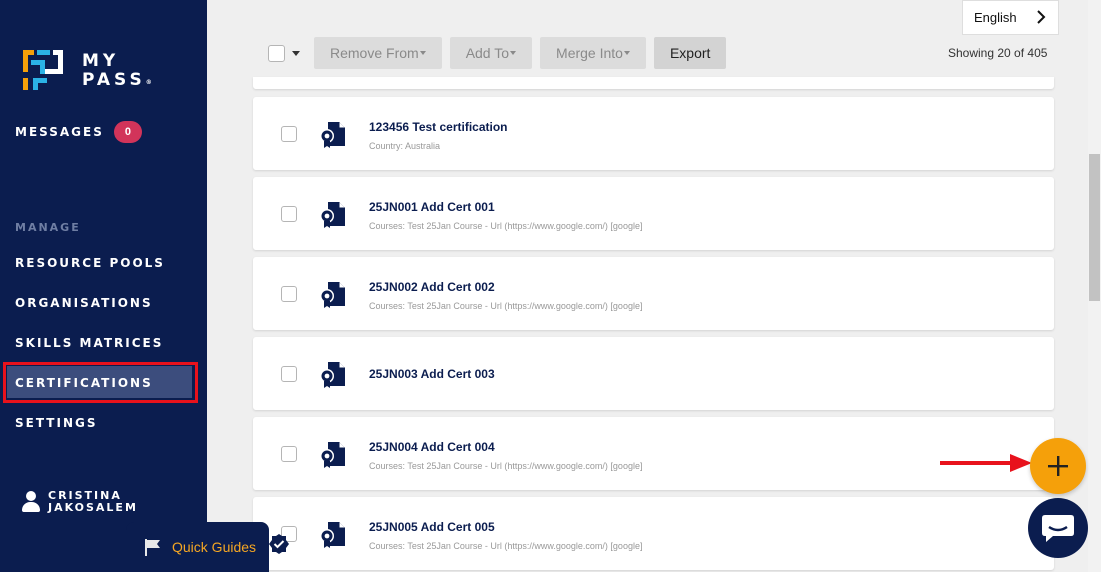  Describe the element at coordinates (214, 547) in the screenshot. I see `quick-guides-label: Quick Guides` at that location.